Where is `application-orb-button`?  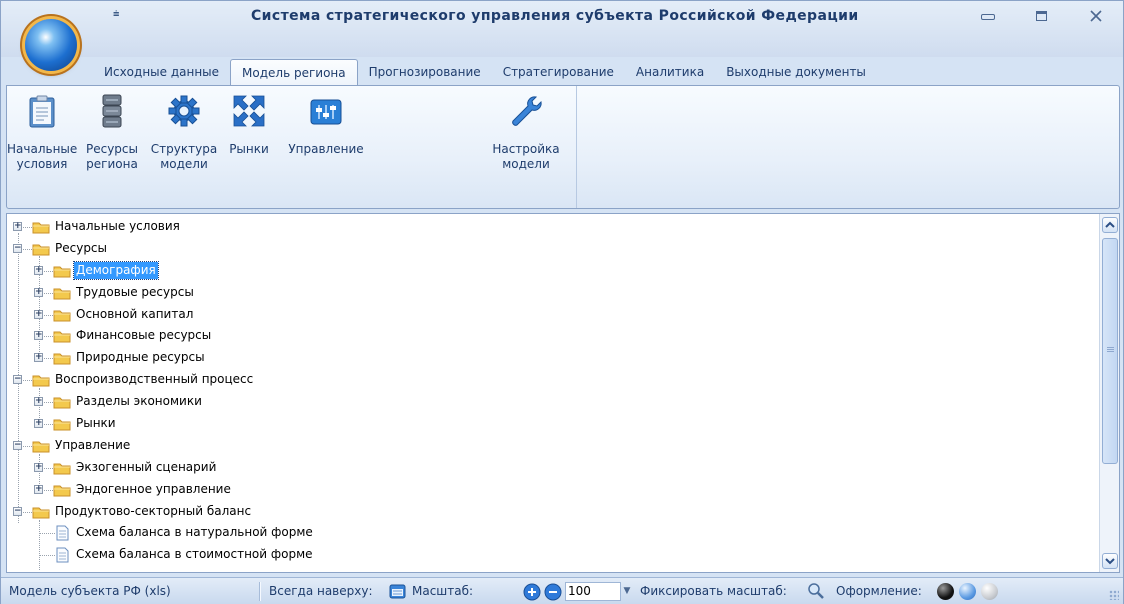 application-orb-button is located at coordinates (51, 45).